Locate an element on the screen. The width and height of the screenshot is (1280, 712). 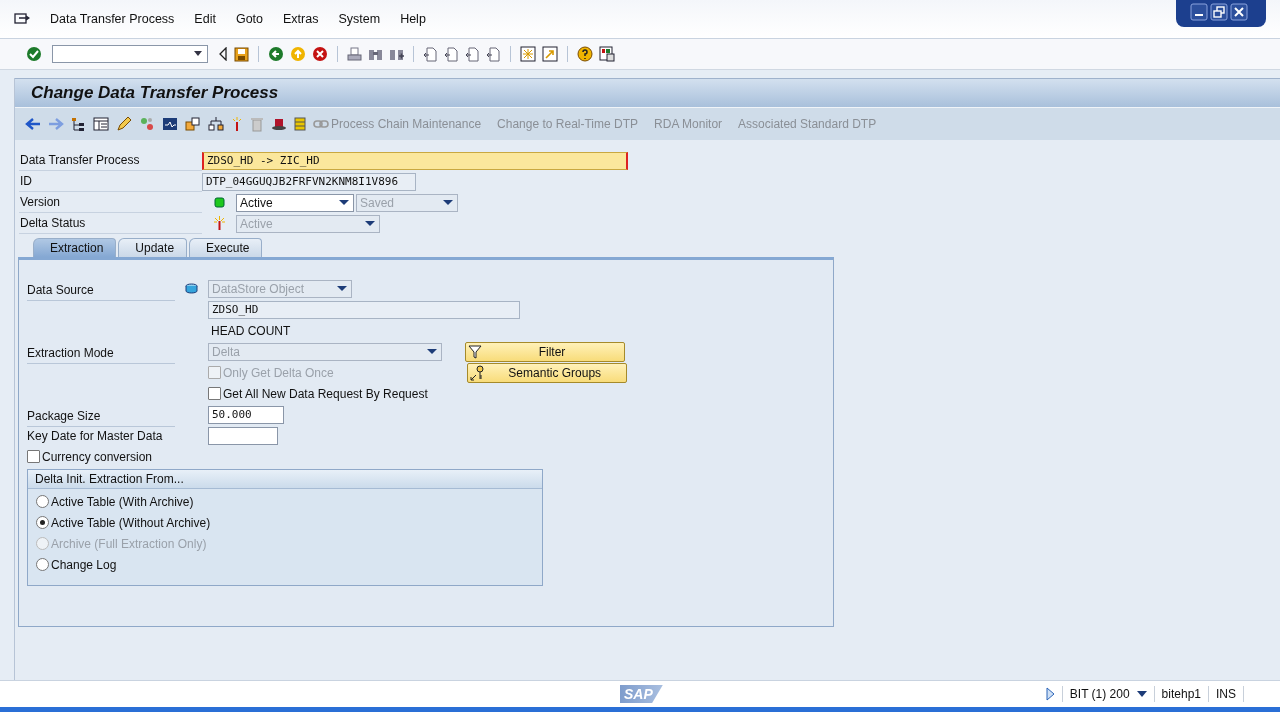
minimize-icon is located at coordinates (1199, 12).